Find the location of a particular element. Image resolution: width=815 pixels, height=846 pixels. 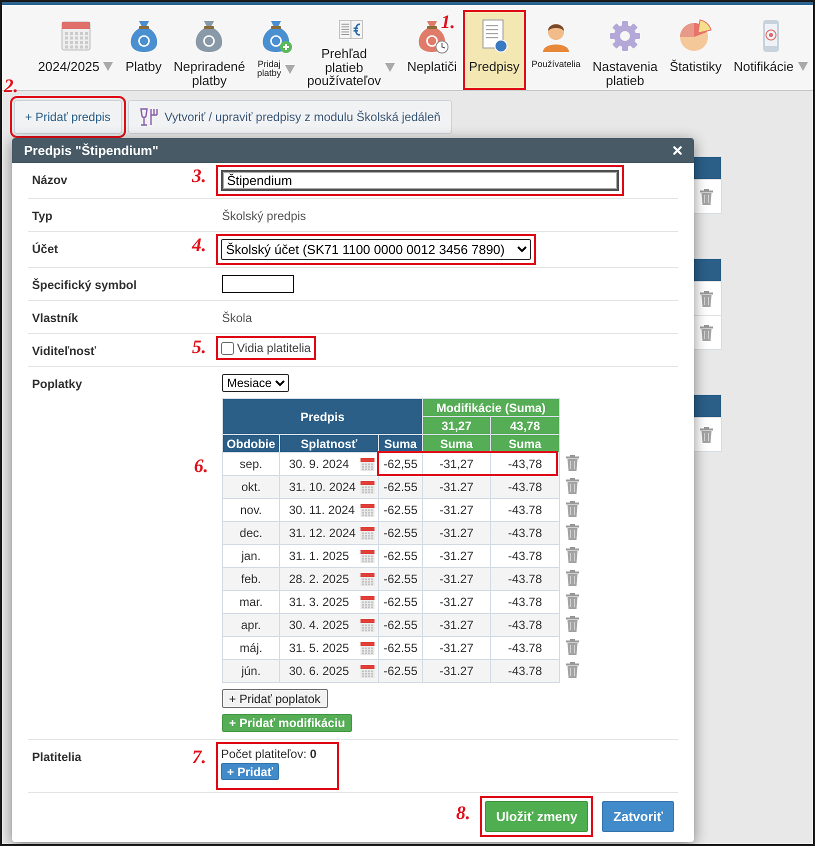

field-label: Platitelia is located at coordinates (57, 756).